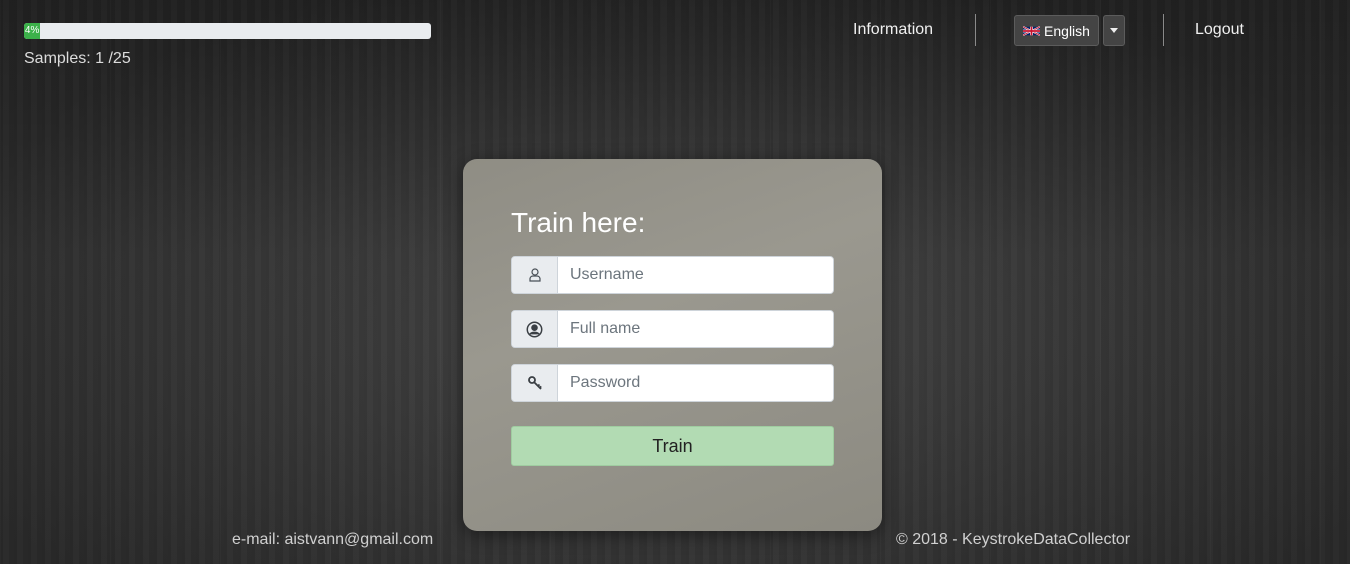 The image size is (1350, 564). Describe the element at coordinates (672, 446) in the screenshot. I see `train-button: Train` at that location.